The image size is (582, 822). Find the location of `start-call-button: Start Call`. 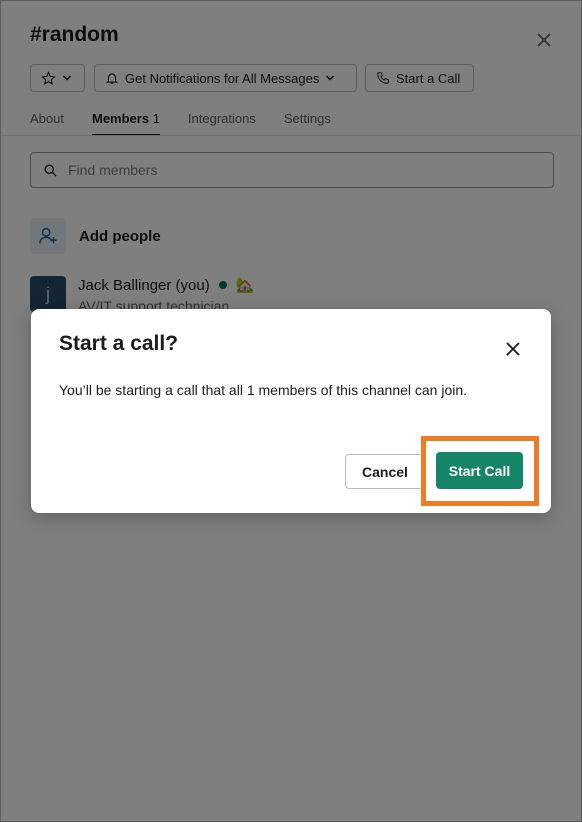

start-call-button: Start Call is located at coordinates (479, 470).